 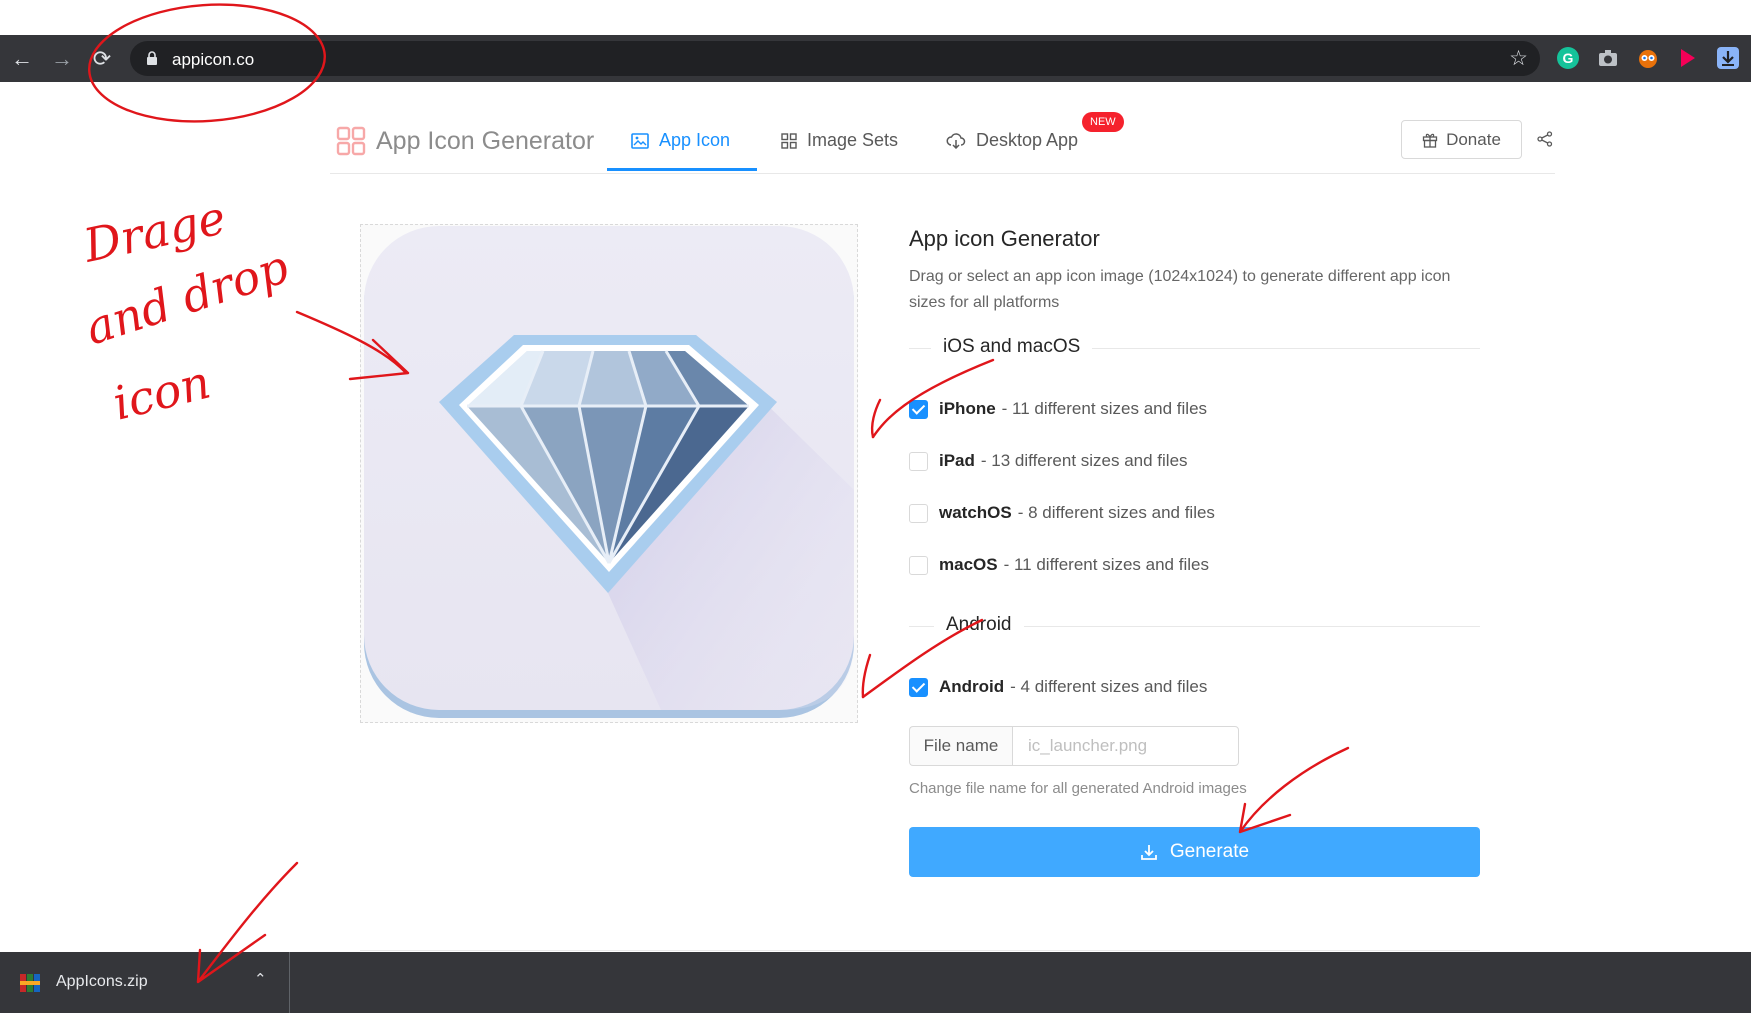 I want to click on generate-button: Generate, so click(x=1194, y=852).